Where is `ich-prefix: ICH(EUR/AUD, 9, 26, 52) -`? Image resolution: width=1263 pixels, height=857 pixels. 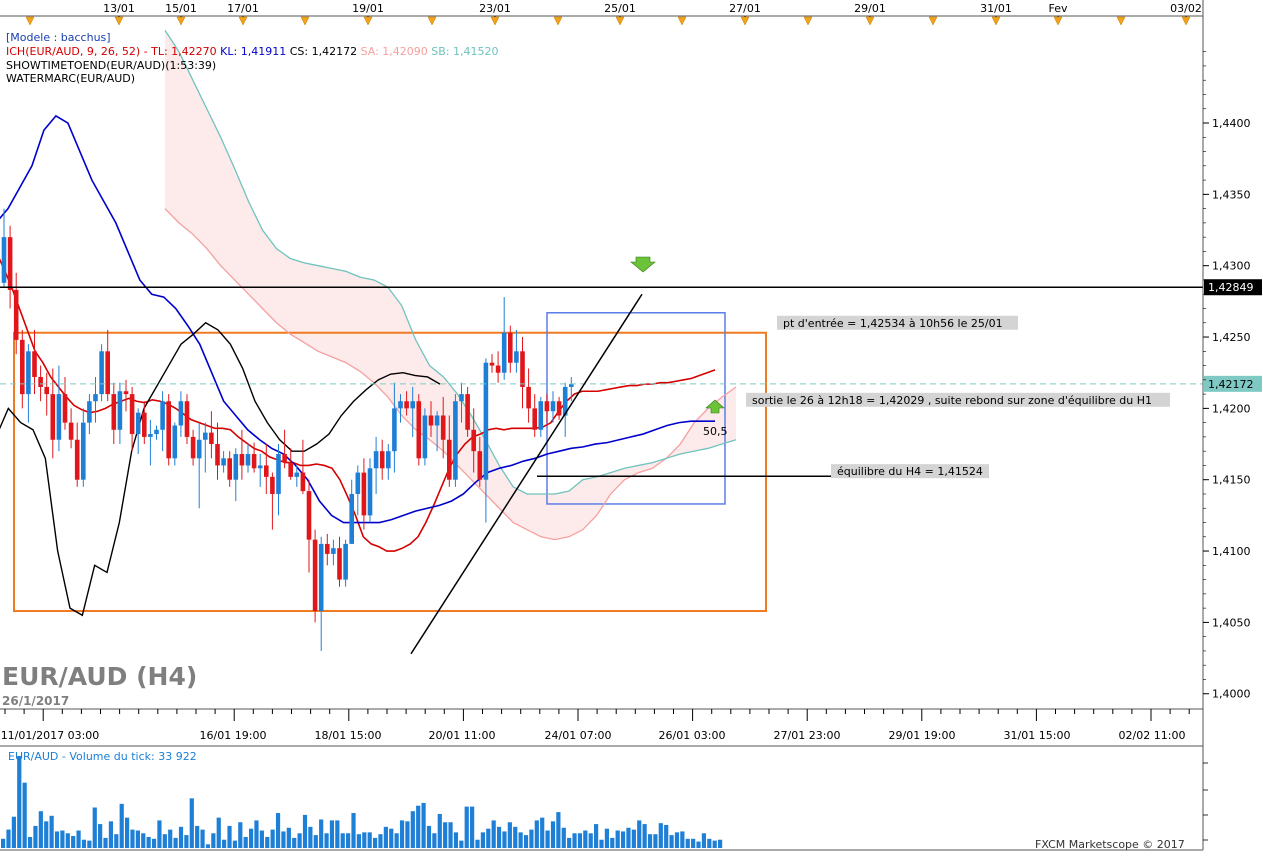 ich-prefix: ICH(EUR/AUD, 9, 26, 52) - is located at coordinates (77, 51).